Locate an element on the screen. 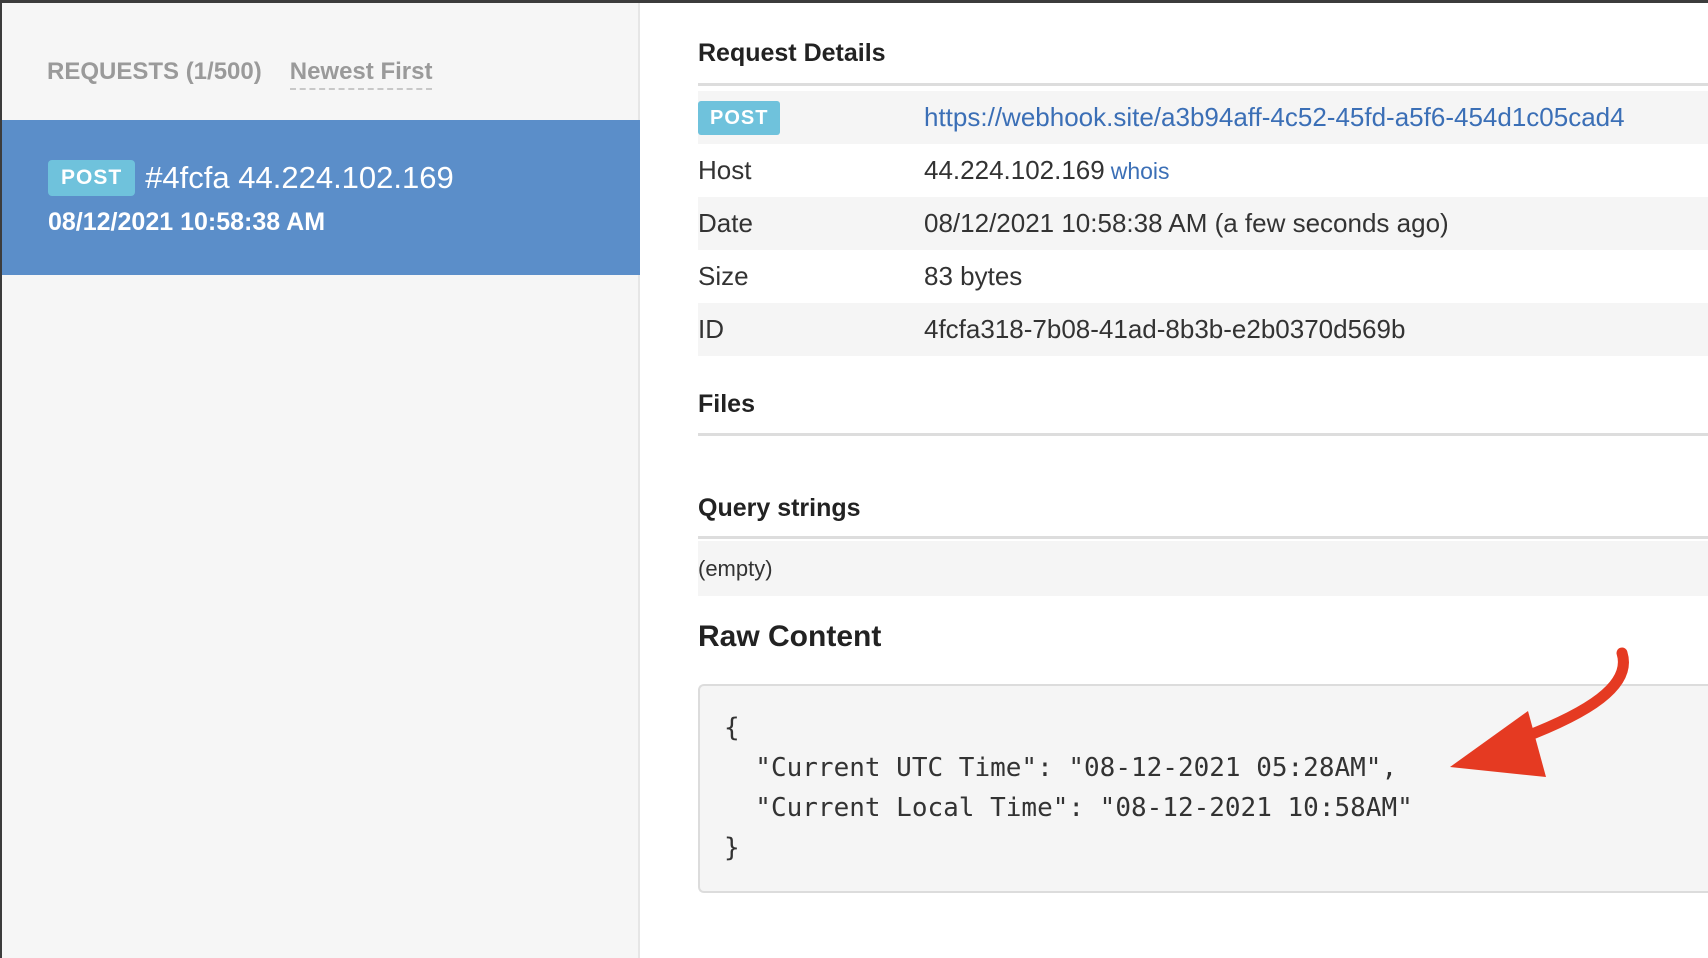 This screenshot has width=1708, height=958. detail-key: ID is located at coordinates (711, 329).